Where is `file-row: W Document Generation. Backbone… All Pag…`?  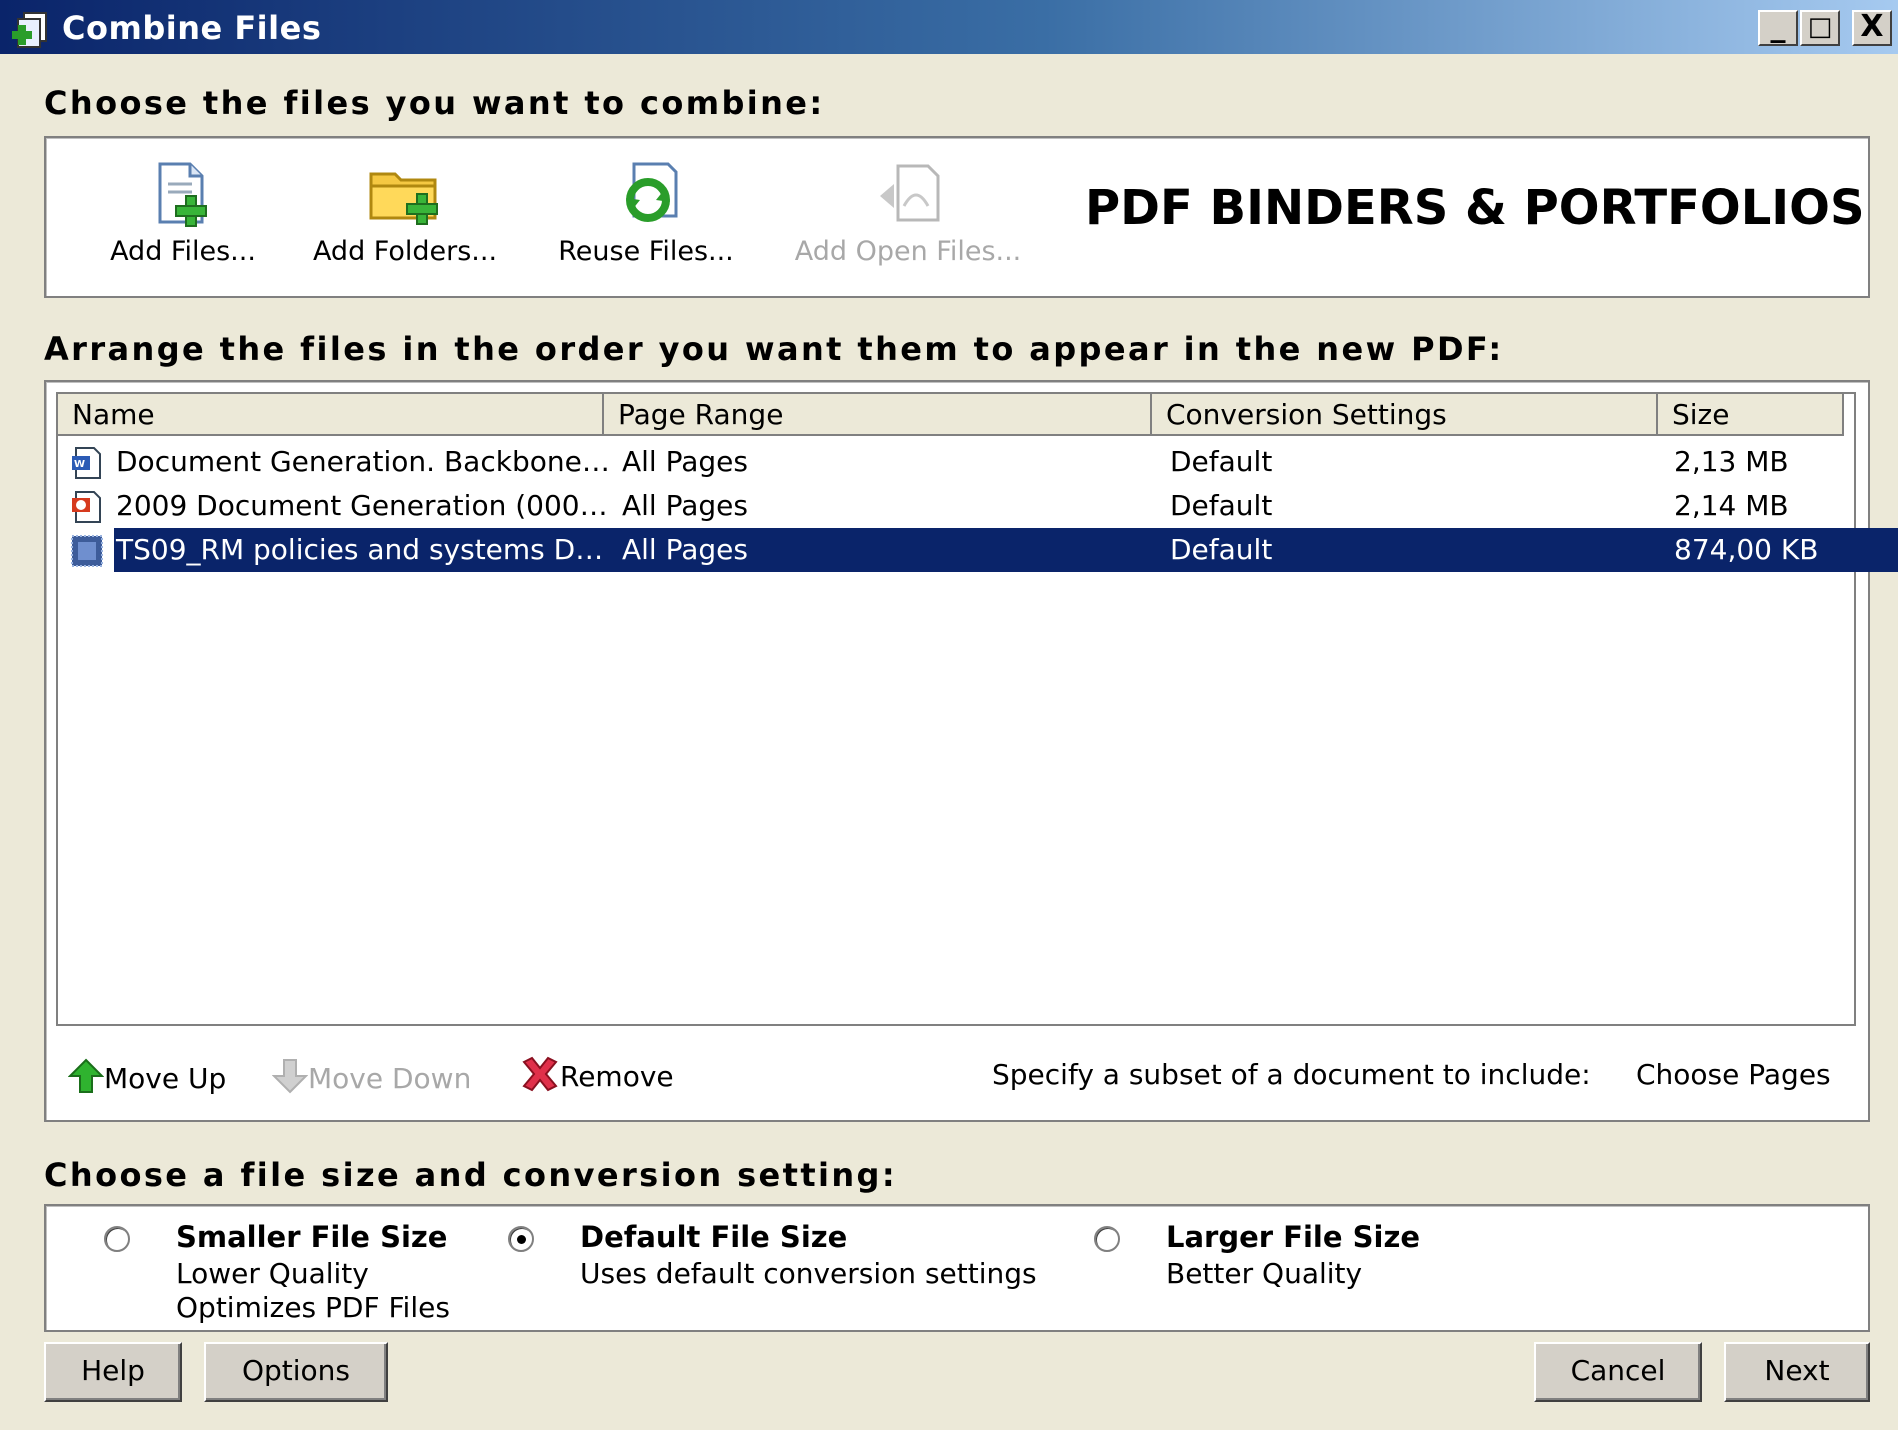
file-row: W Document Generation. Backbone… All Pag… is located at coordinates (951, 462).